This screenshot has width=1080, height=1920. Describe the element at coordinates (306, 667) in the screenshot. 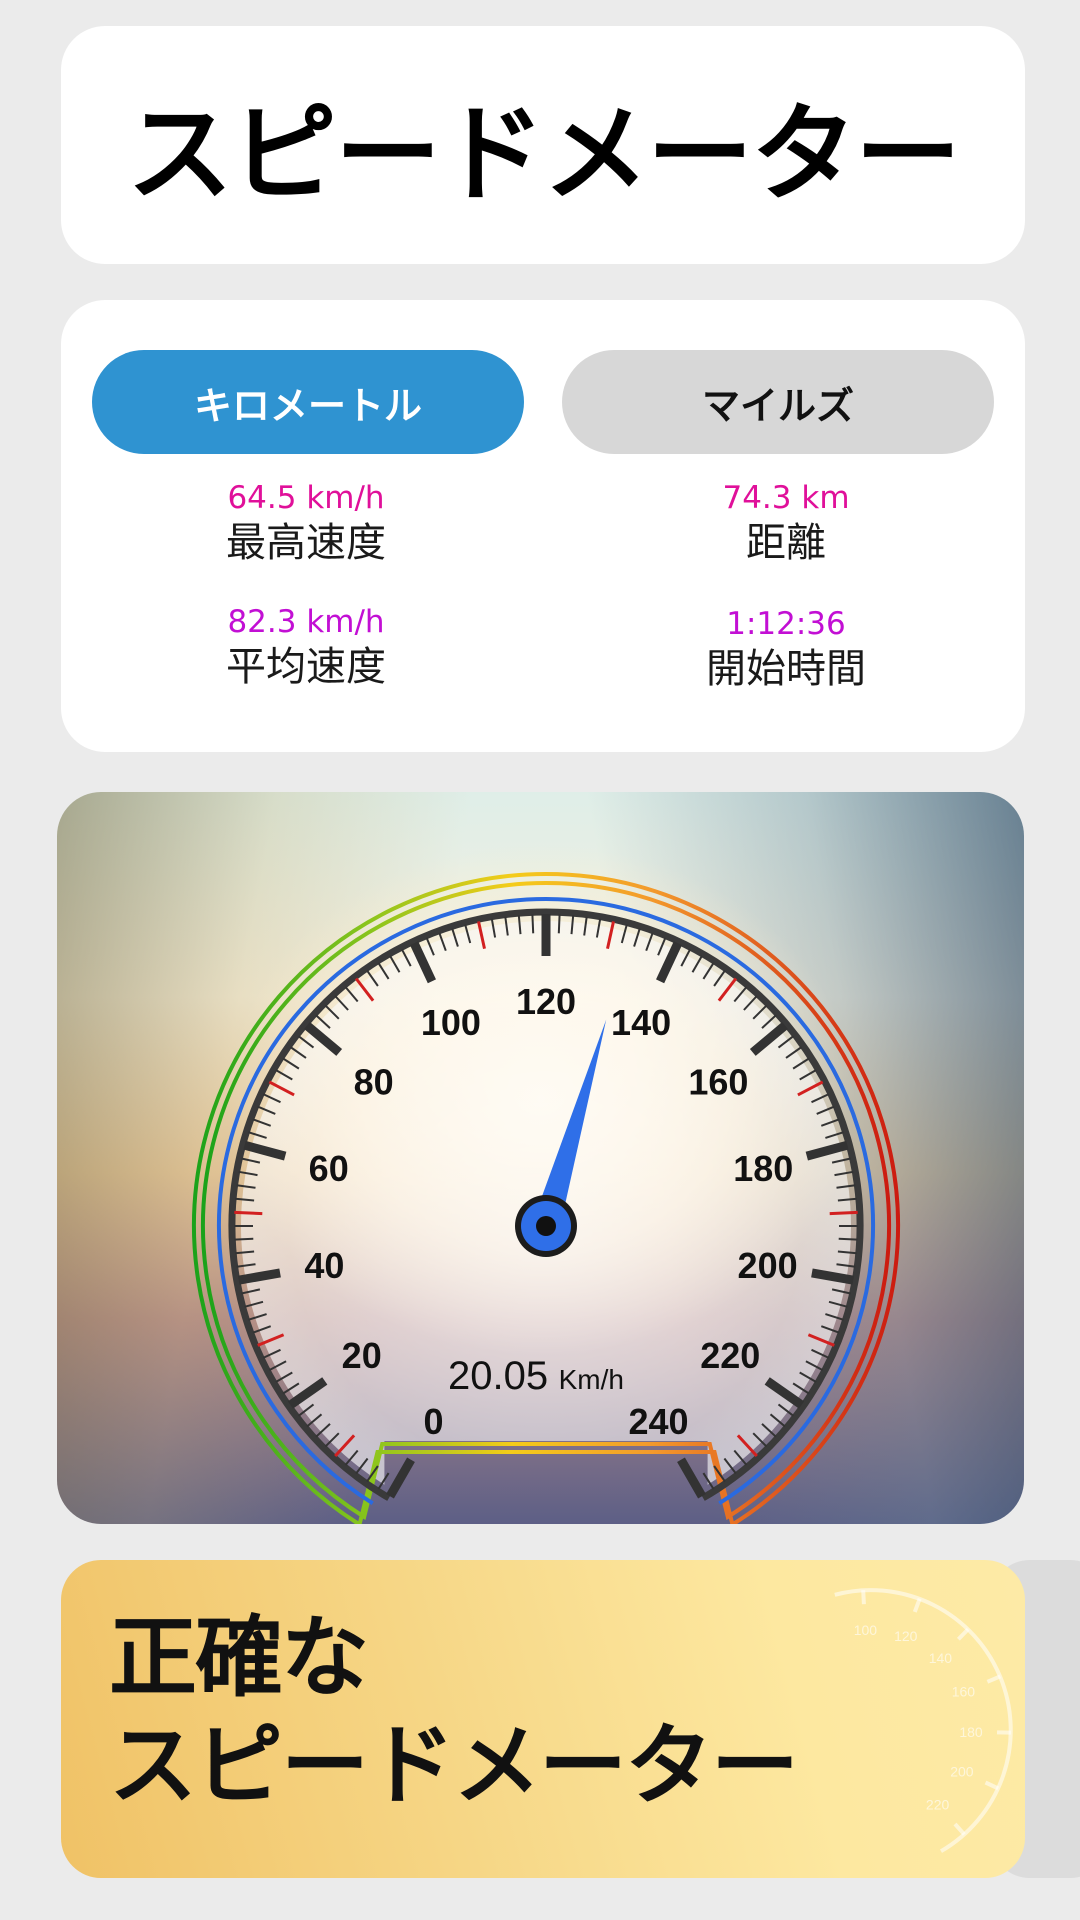

I see `avg-speed-label: 平均速度` at that location.